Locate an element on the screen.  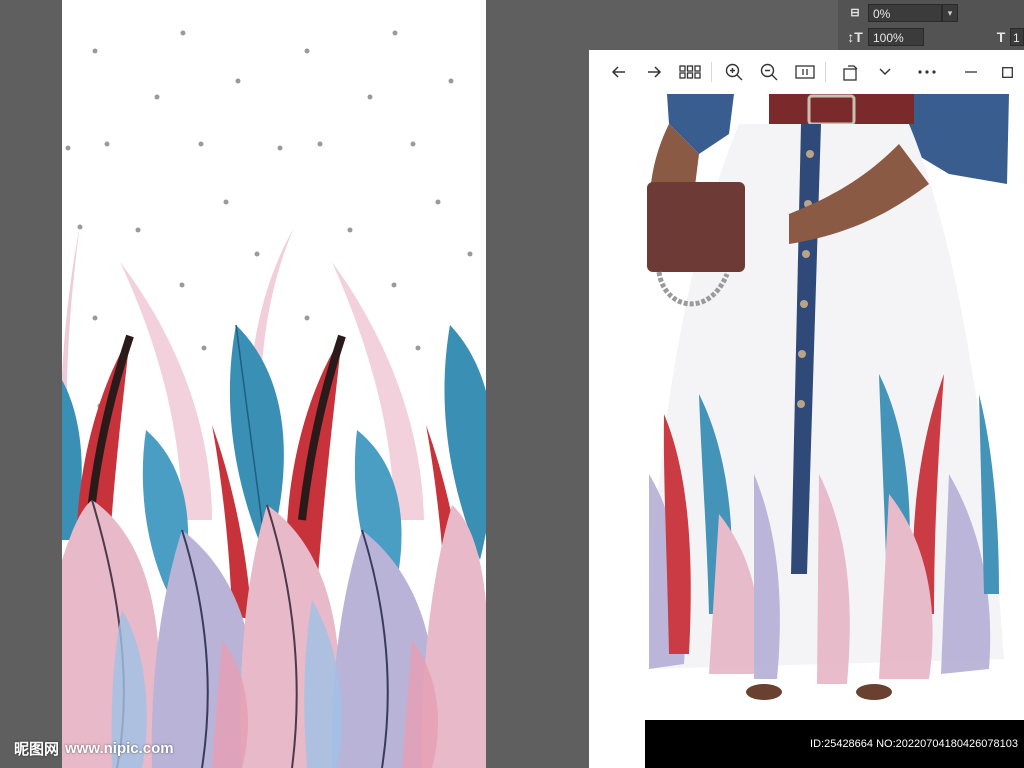
horizontal-scale-icon: T is located at coordinates (1001, 37).